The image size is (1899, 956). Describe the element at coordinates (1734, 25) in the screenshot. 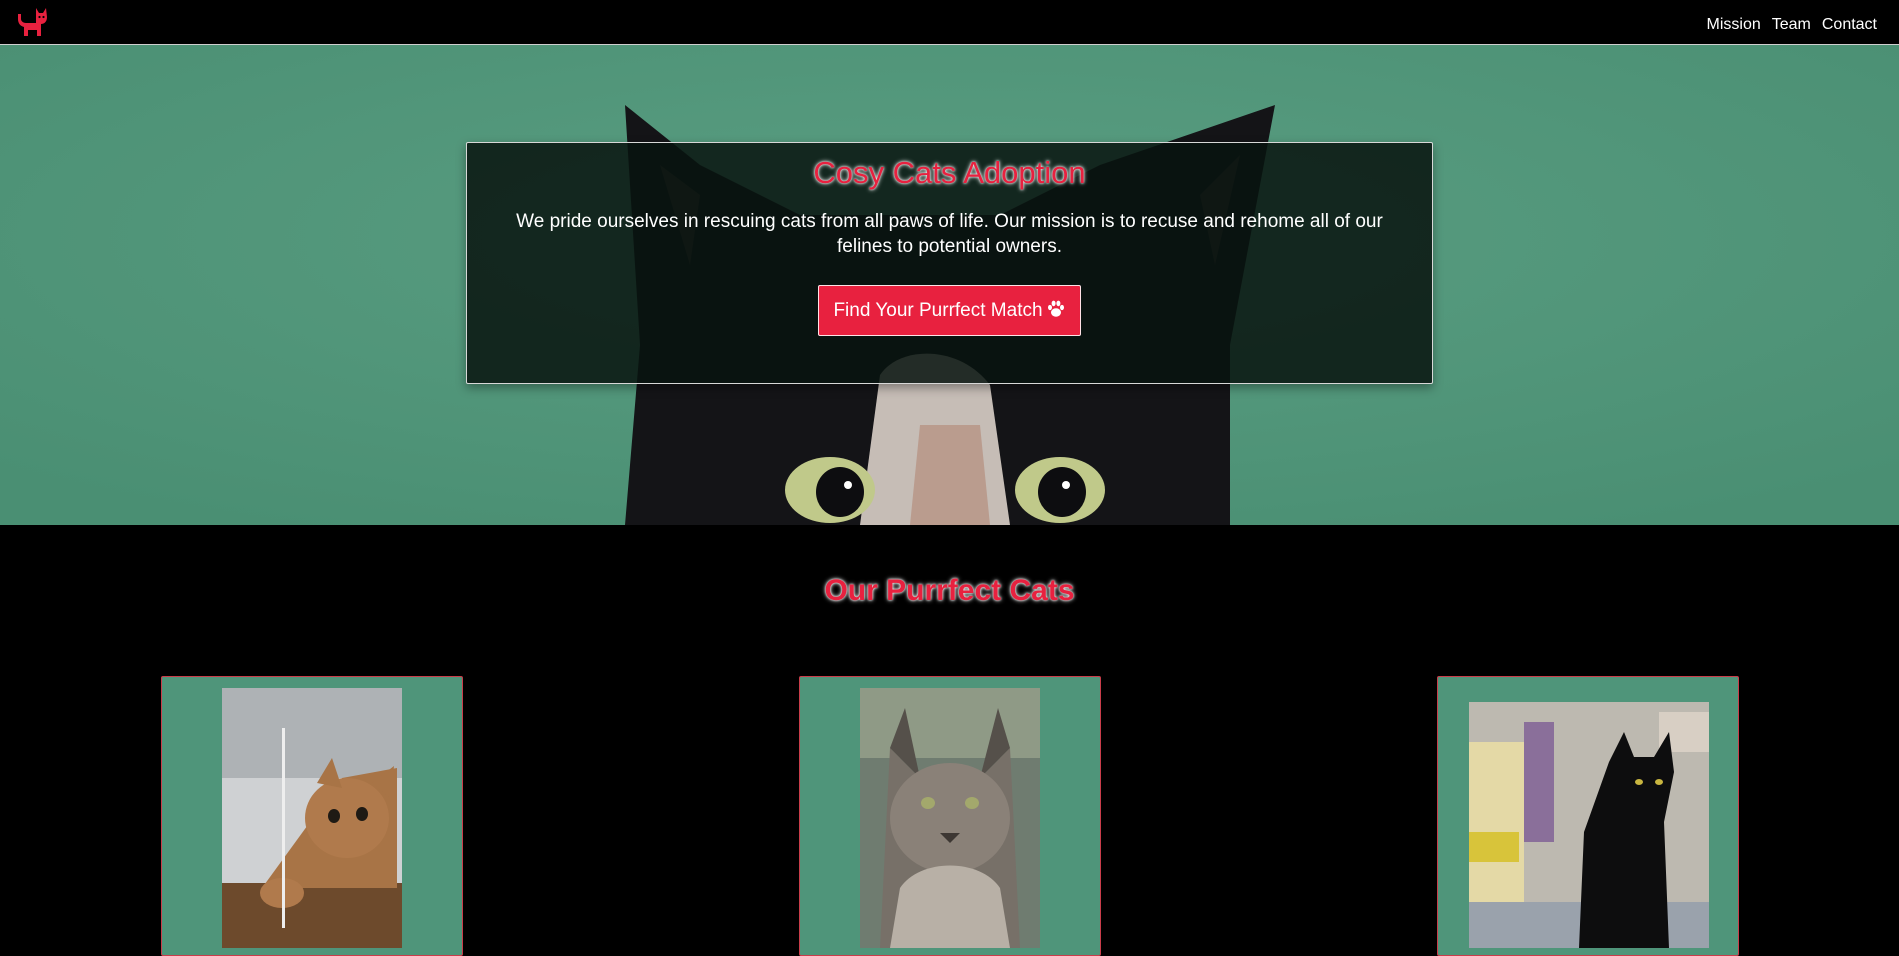

I see `nav-link-mission: Mission` at that location.